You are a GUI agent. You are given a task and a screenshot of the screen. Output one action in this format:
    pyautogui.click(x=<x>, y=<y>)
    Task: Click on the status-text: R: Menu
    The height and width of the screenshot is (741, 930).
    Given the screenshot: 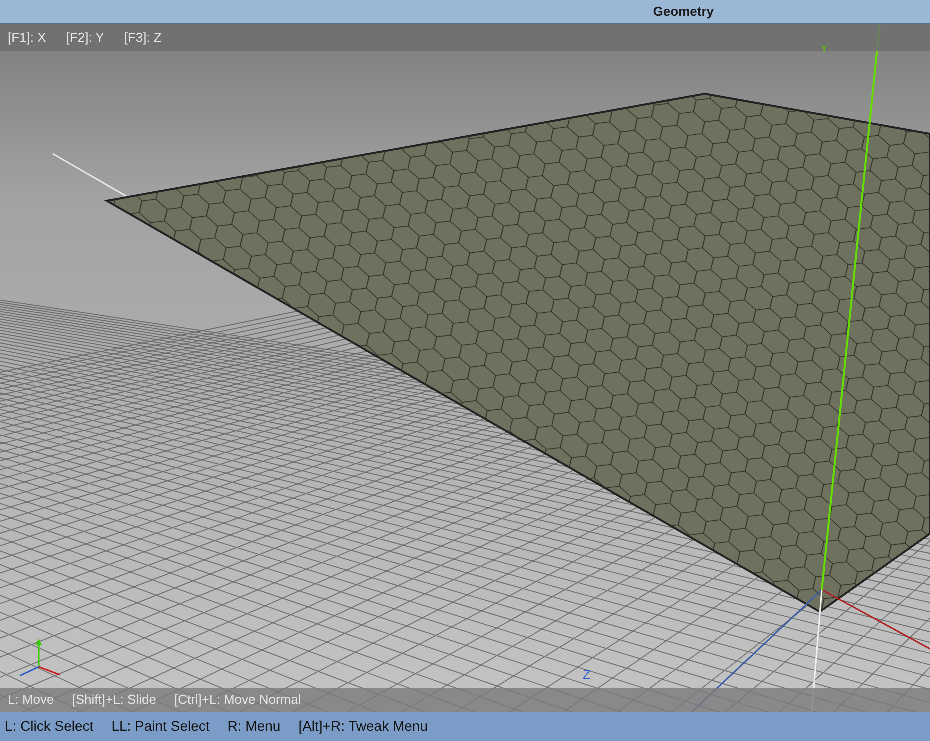 What is the action you would take?
    pyautogui.click(x=254, y=726)
    